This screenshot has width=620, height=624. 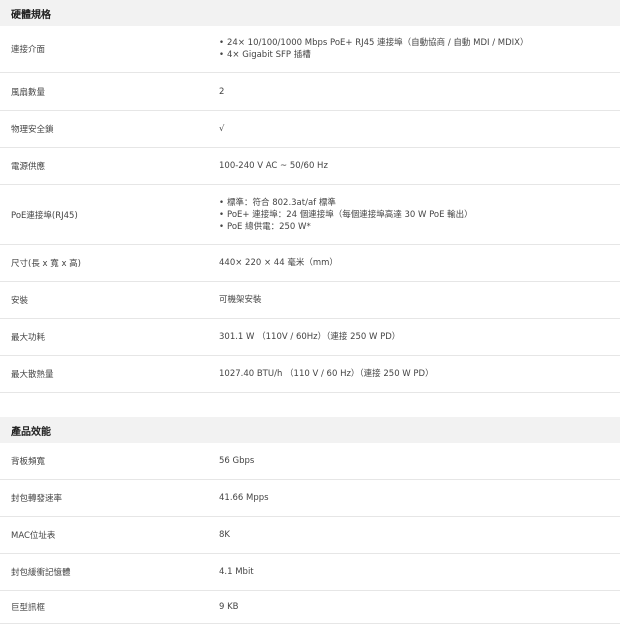 What do you see at coordinates (28, 92) in the screenshot?
I see `spec-label: 風扇數量` at bounding box center [28, 92].